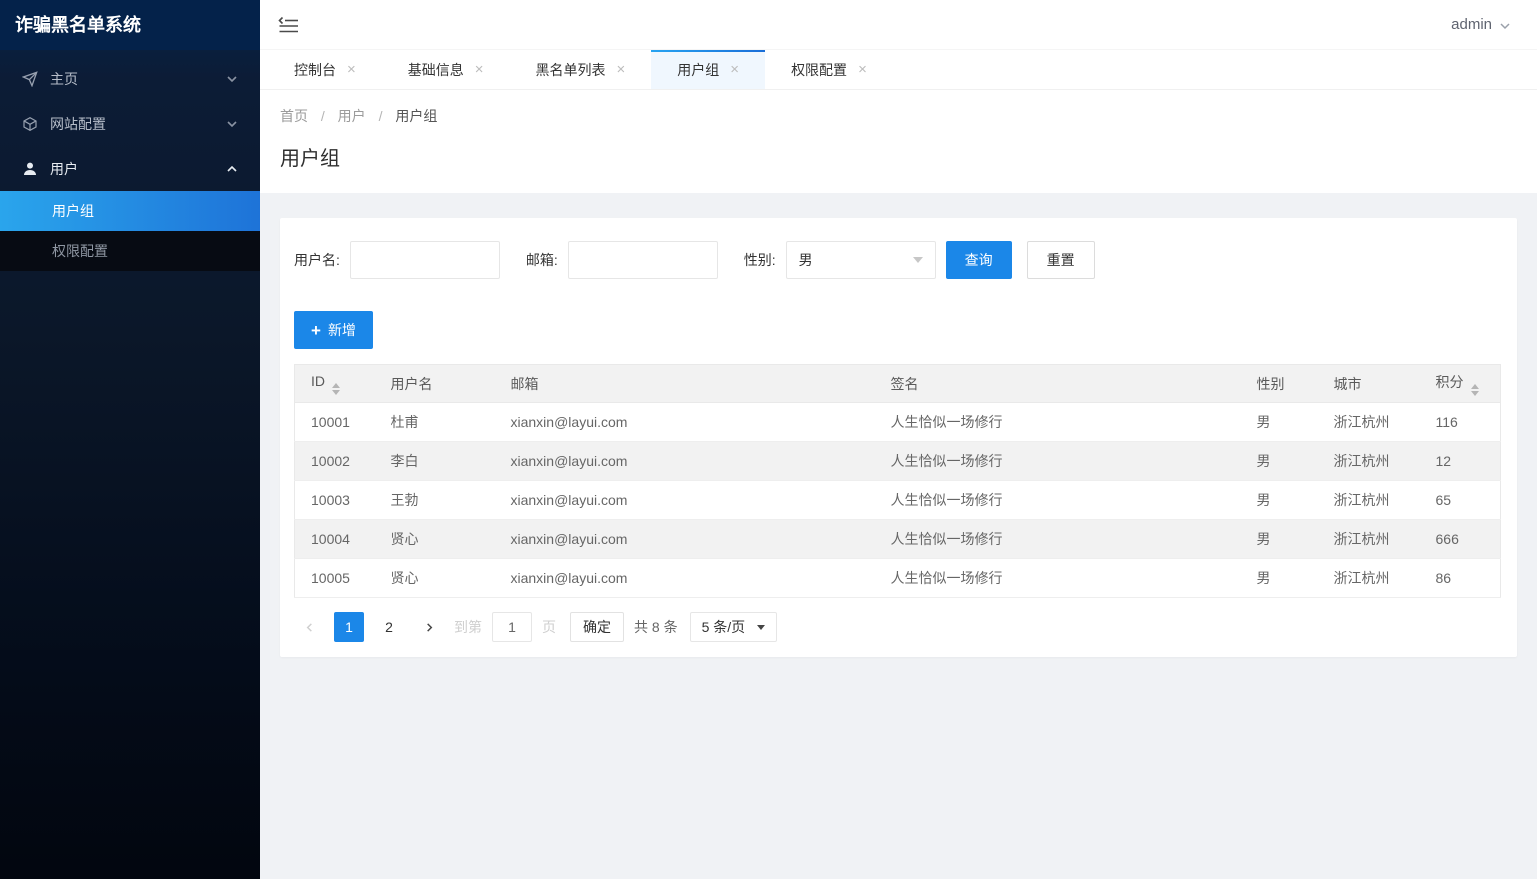 The width and height of the screenshot is (1537, 879). I want to click on tab-basic-info: 基础信息 ×, so click(446, 69).